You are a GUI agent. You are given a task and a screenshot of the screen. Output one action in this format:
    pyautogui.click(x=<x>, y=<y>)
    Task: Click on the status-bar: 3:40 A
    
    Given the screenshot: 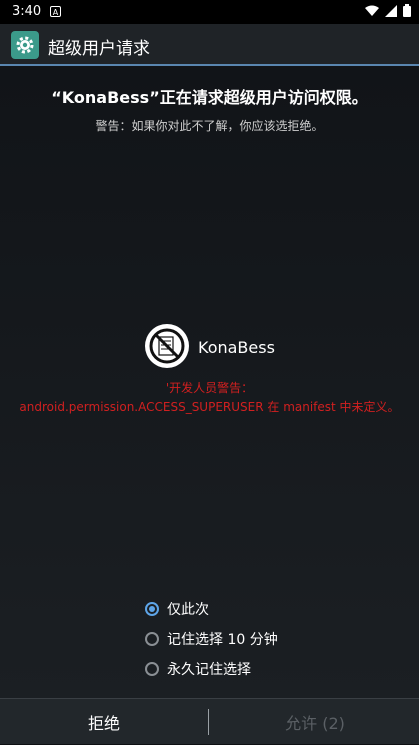 What is the action you would take?
    pyautogui.click(x=209, y=12)
    